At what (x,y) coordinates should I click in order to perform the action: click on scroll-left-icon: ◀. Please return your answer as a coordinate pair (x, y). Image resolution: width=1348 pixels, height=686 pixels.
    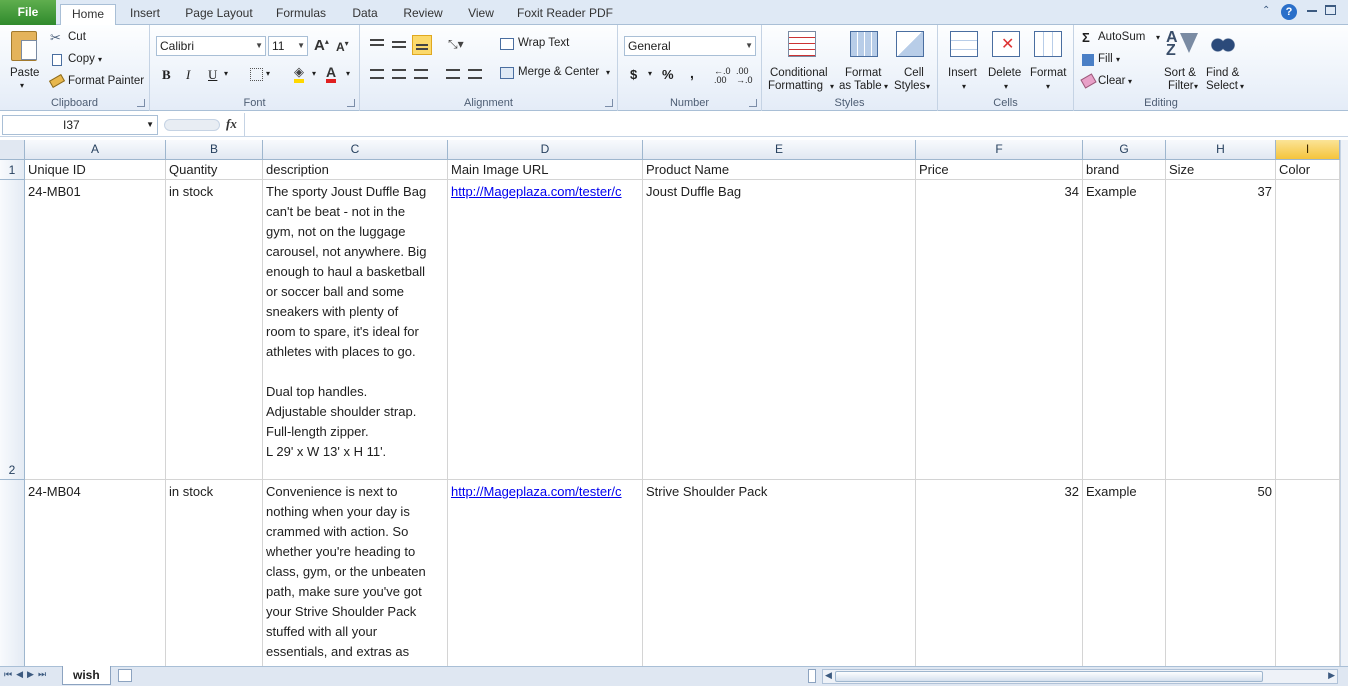
    Looking at the image, I should click on (828, 675).